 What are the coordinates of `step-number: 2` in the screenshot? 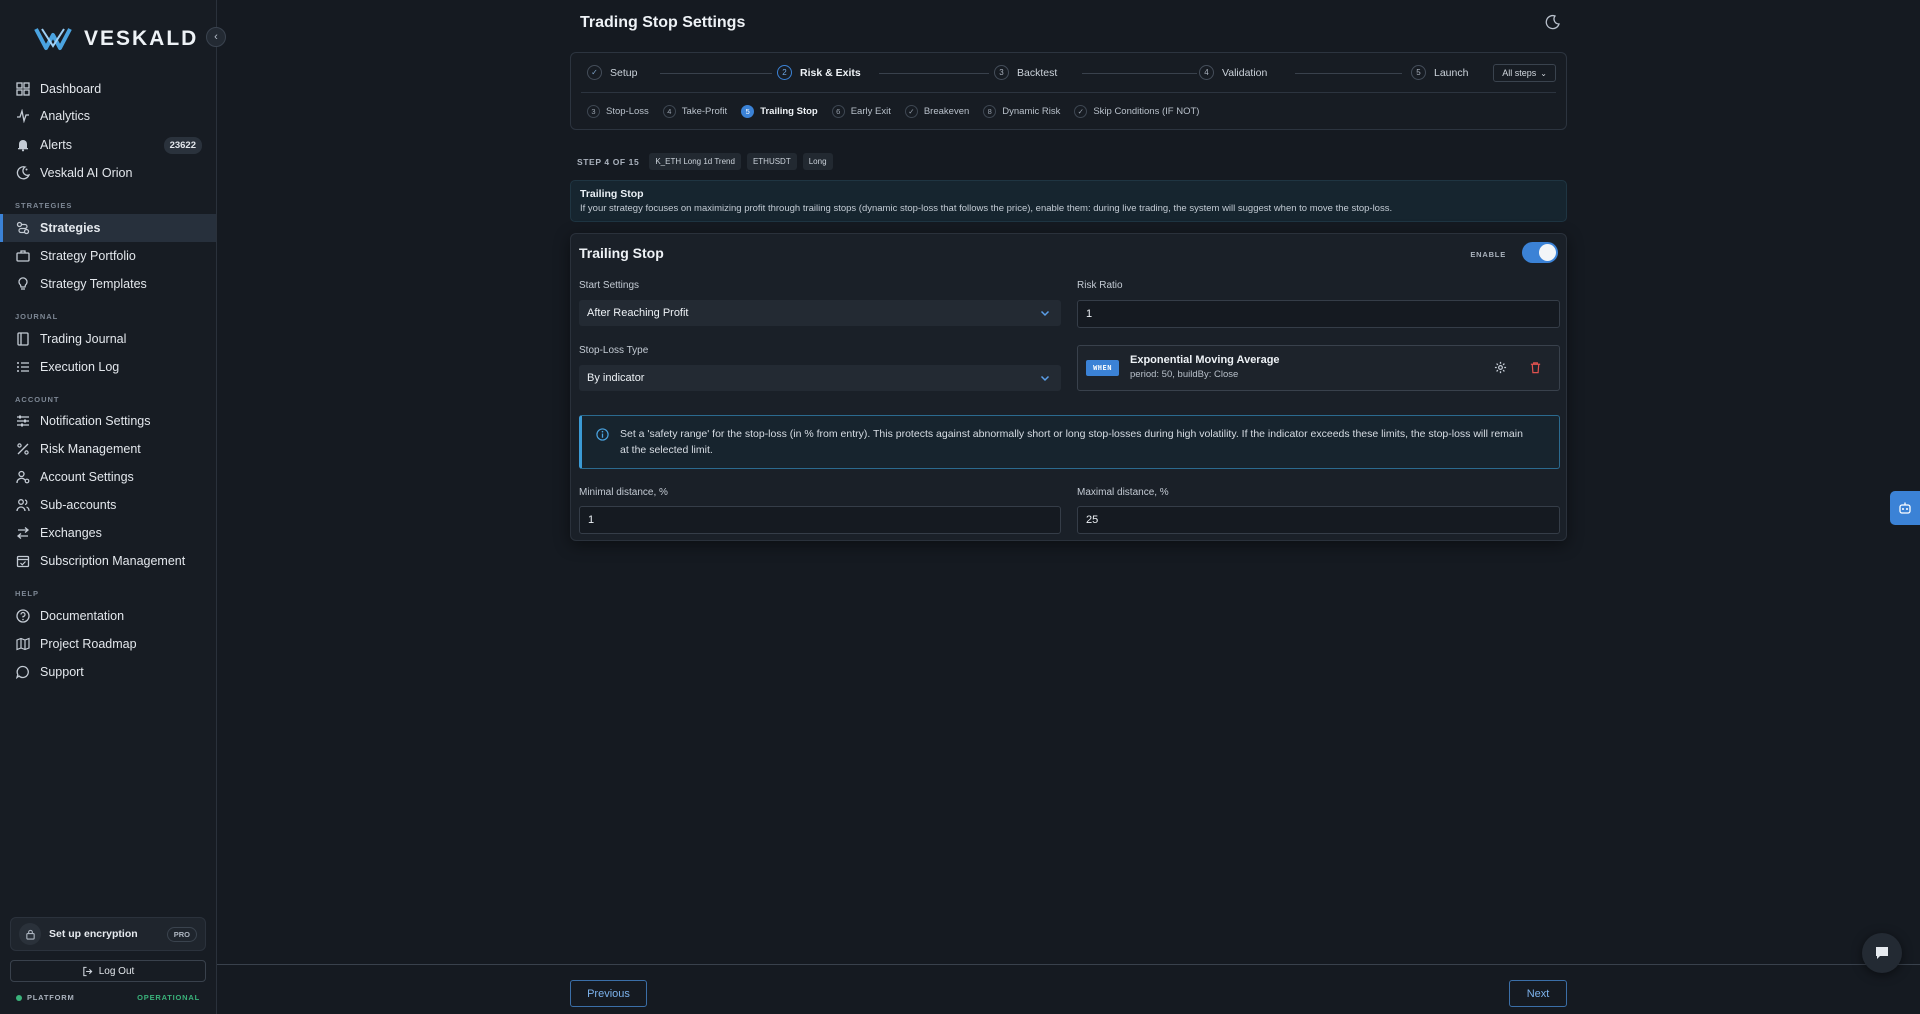 It's located at (784, 72).